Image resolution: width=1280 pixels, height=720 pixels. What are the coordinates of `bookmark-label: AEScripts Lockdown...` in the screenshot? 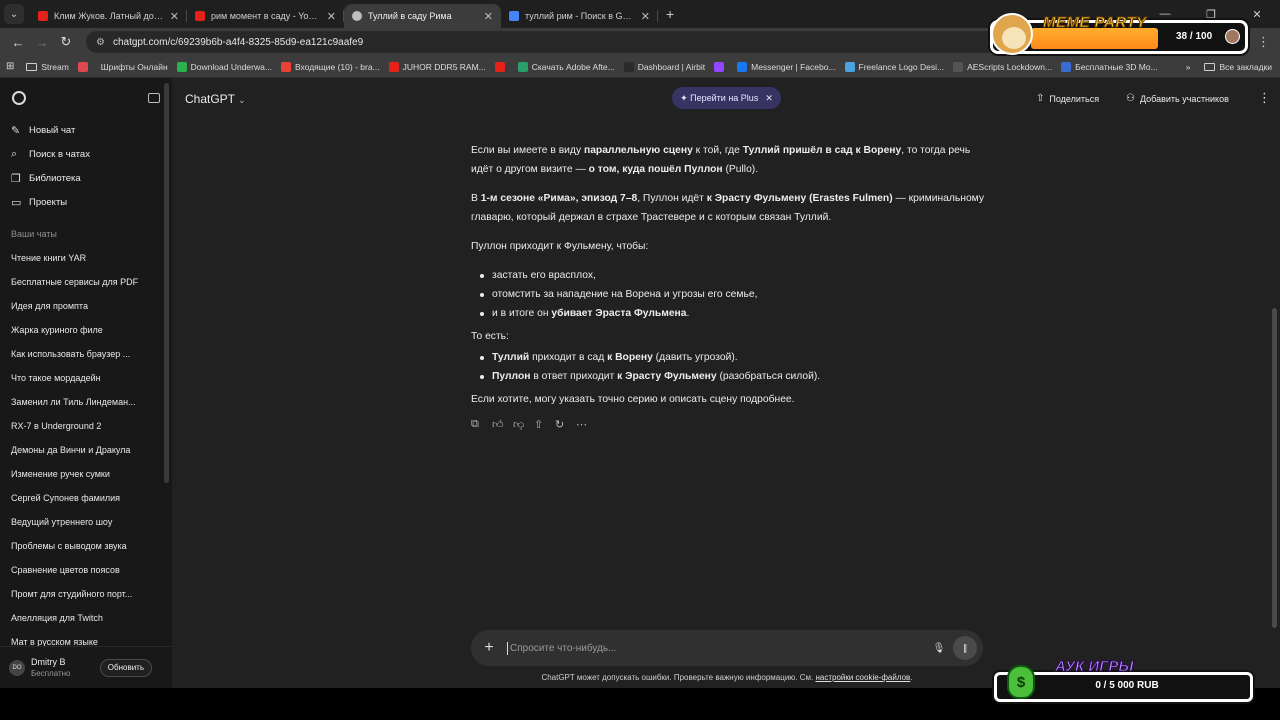 It's located at (1010, 66).